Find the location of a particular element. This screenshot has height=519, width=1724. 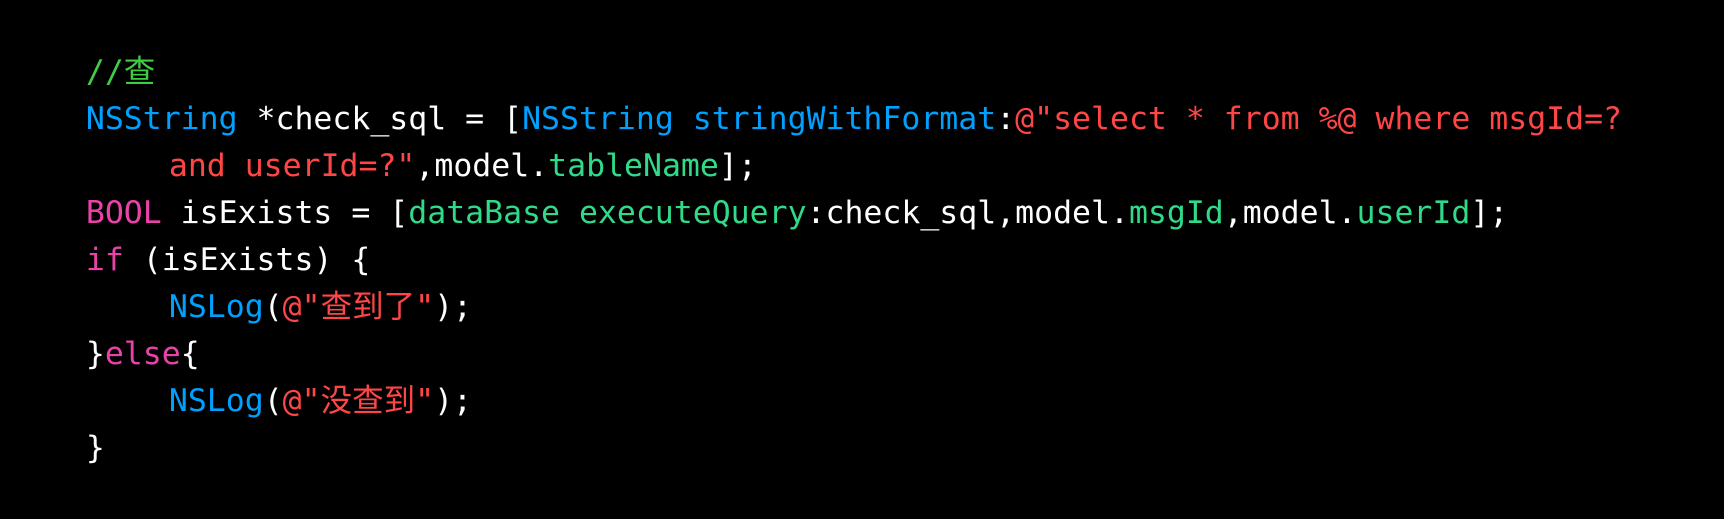

code-token: (isExists) { is located at coordinates (247, 260).